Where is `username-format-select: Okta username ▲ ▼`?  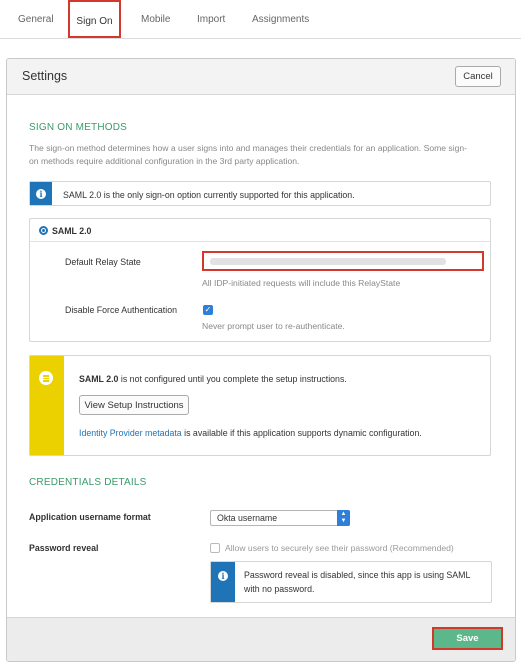
username-format-select: Okta username ▲ ▼ is located at coordinates (280, 518).